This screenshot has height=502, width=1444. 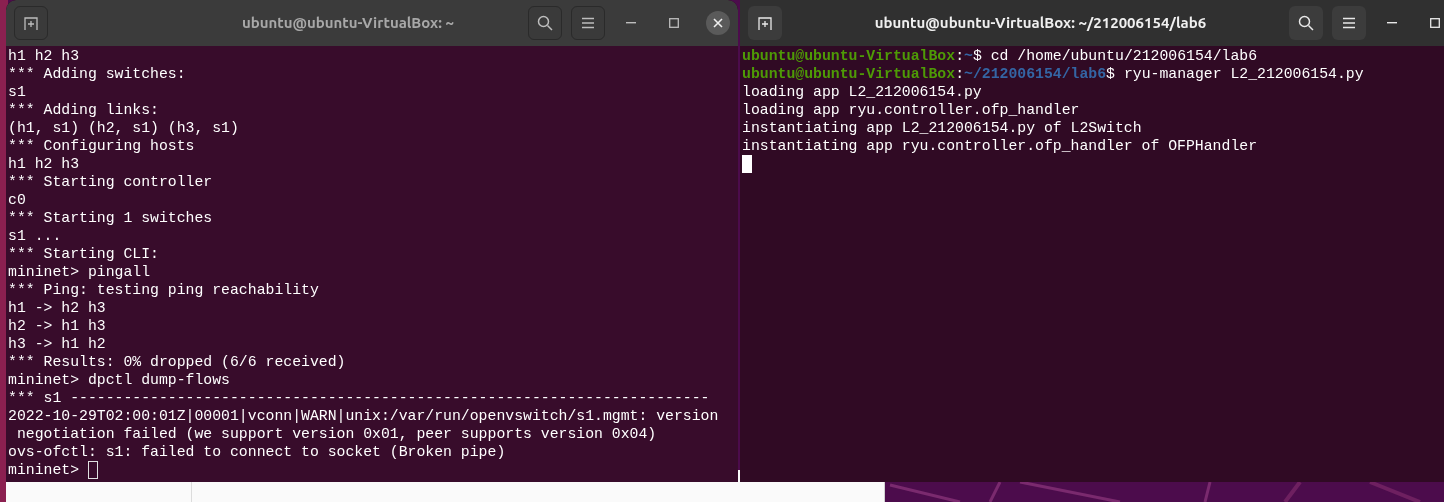 What do you see at coordinates (1124, 56) in the screenshot?
I see `command-text: cd /home/ubuntu/212006154/lab6` at bounding box center [1124, 56].